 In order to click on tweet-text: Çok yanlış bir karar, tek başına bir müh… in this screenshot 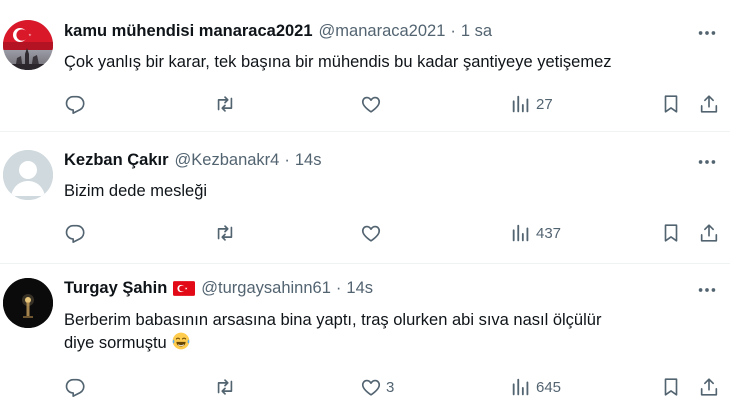, I will do `click(338, 62)`.